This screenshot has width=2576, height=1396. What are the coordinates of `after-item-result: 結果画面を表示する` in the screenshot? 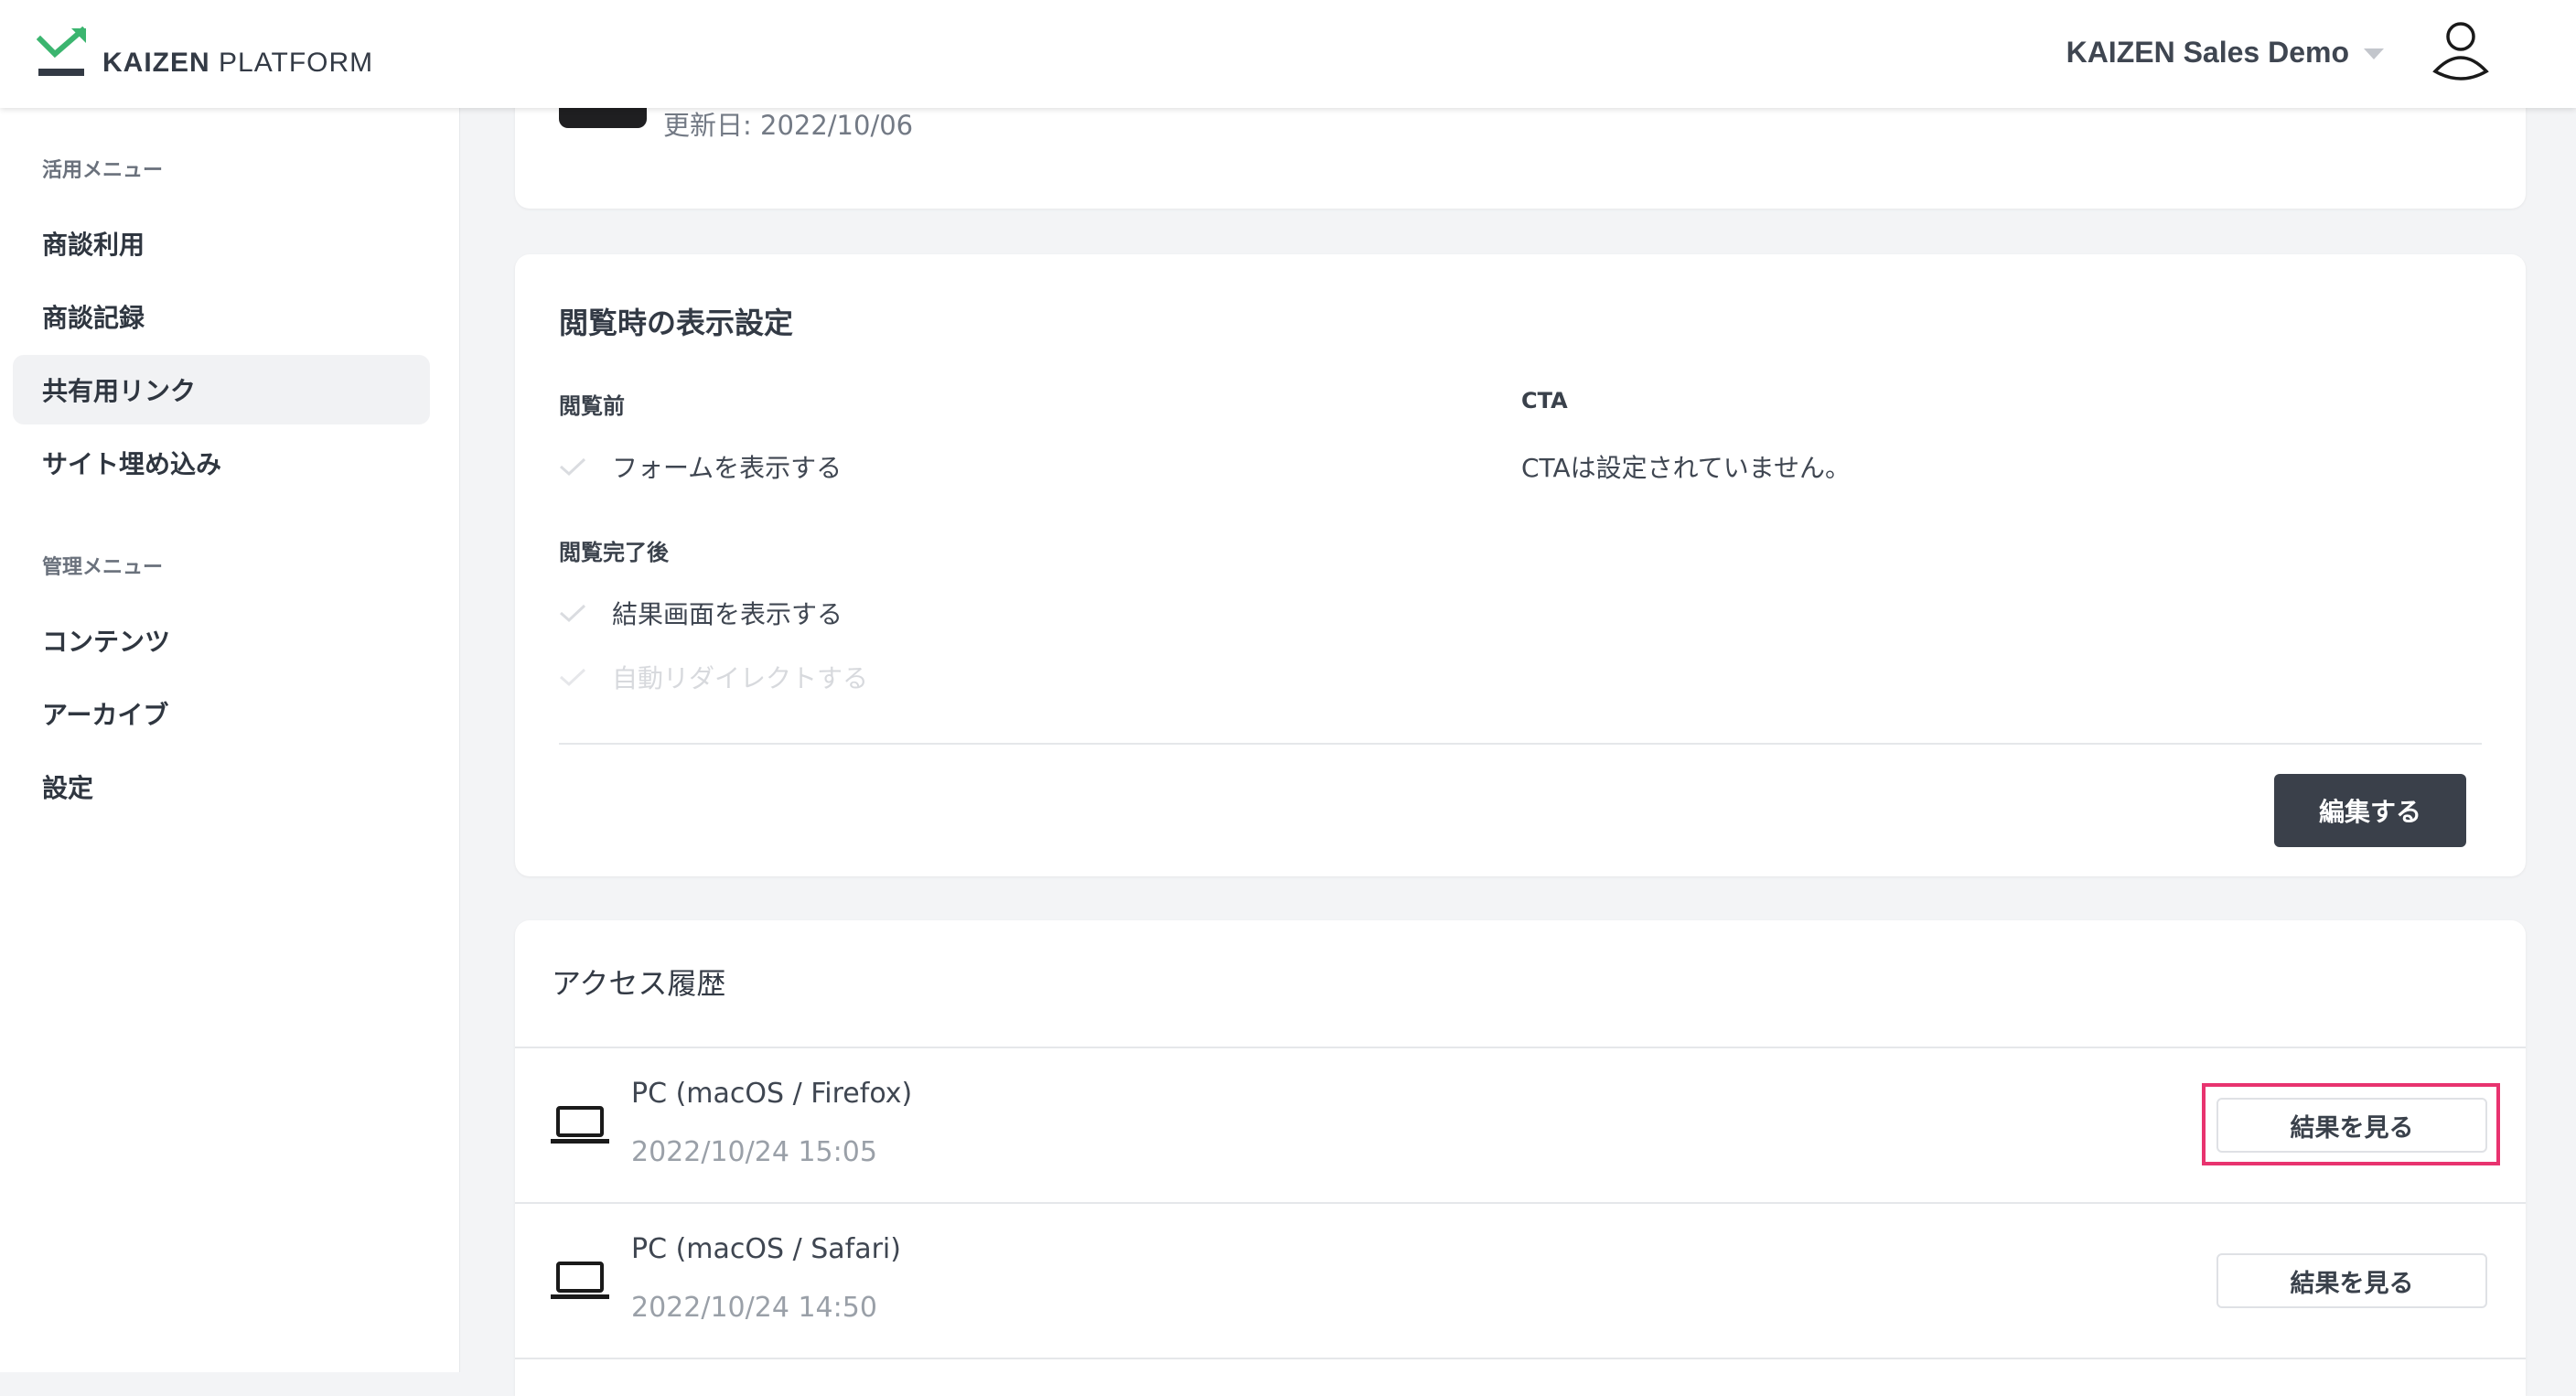 It's located at (701, 613).